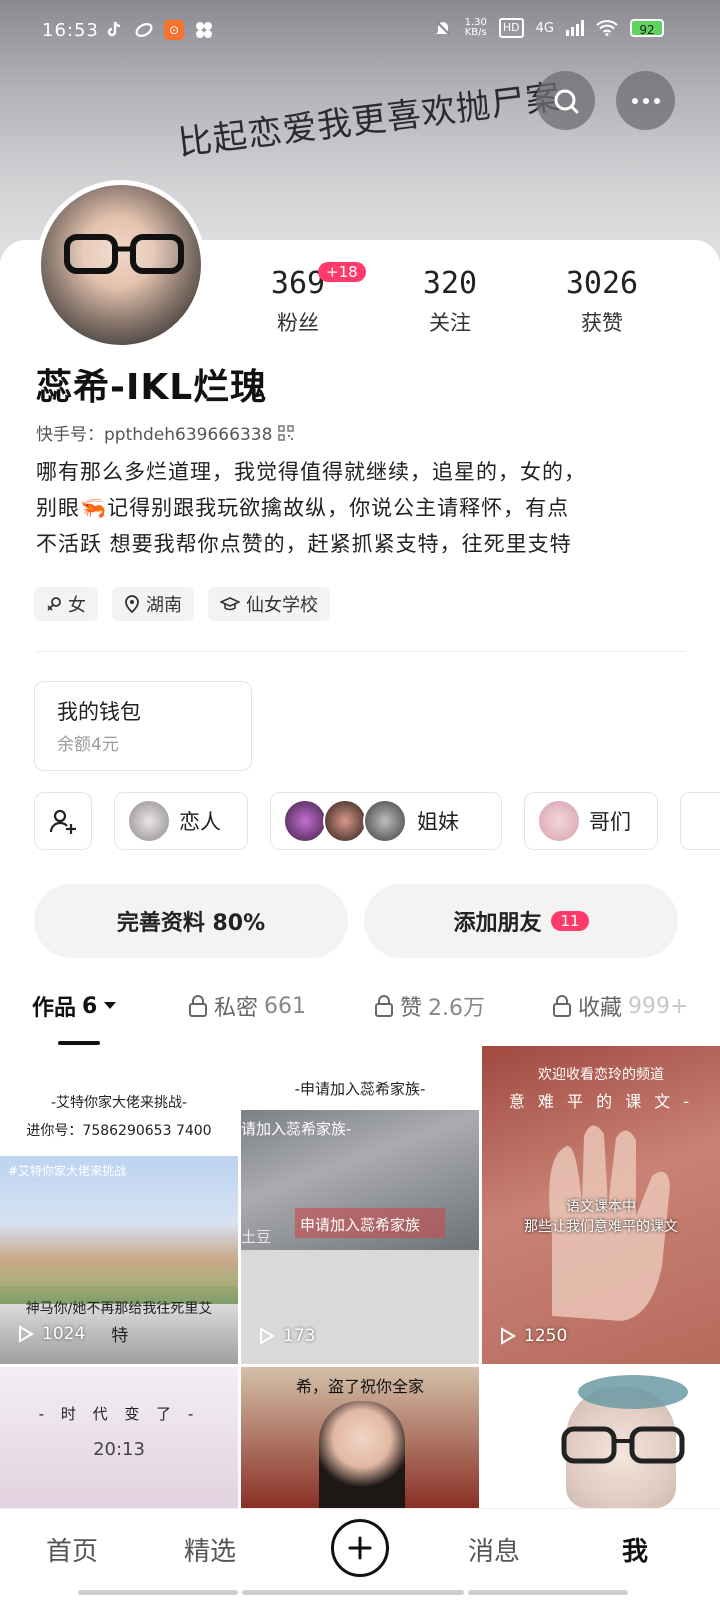 The image size is (720, 1600). Describe the element at coordinates (521, 921) in the screenshot. I see `add-friends-button: 添加朋友 11` at that location.